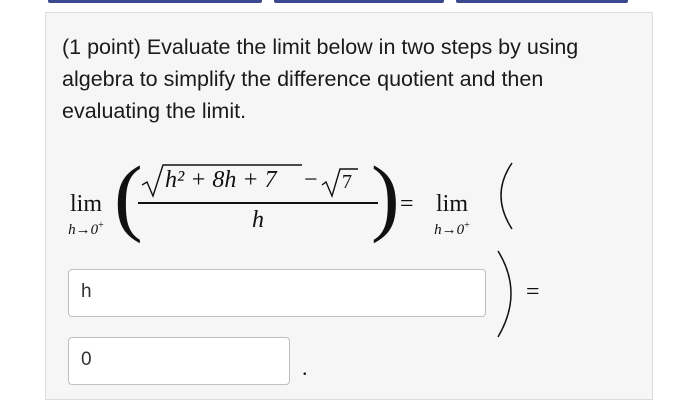 Image resolution: width=700 pixels, height=417 pixels. I want to click on fraction-bar, so click(258, 203).